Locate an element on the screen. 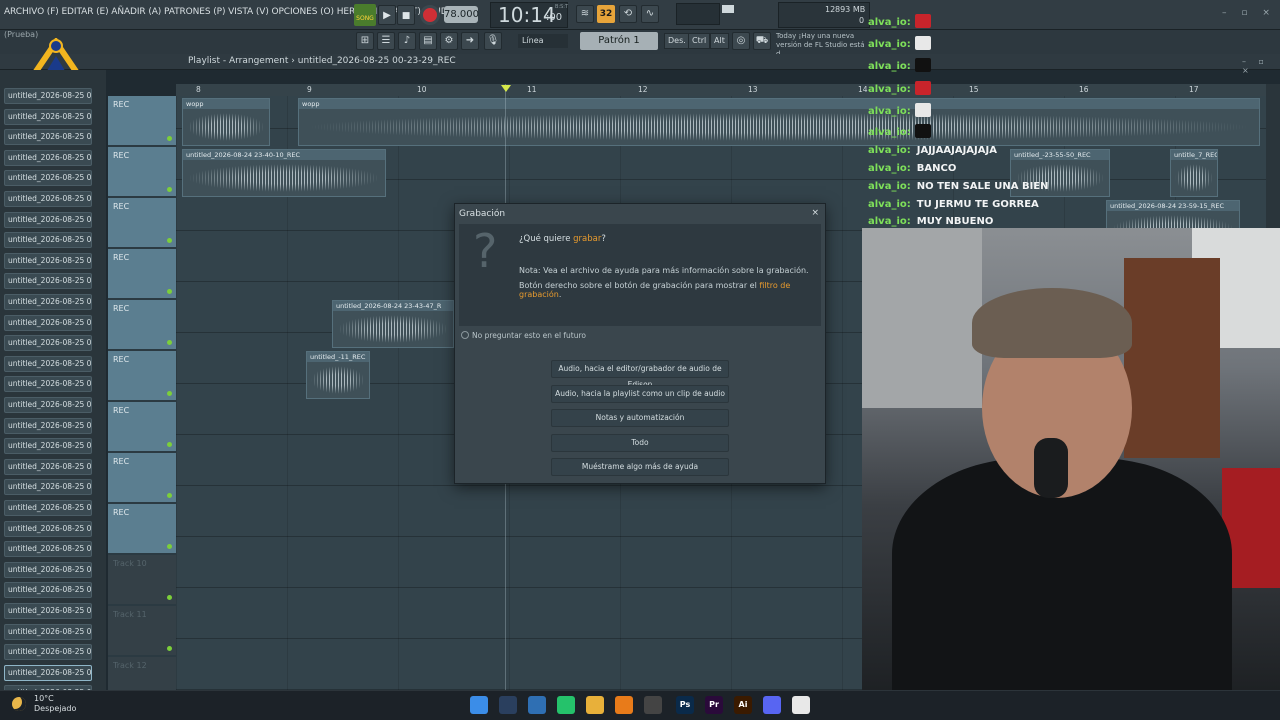  alt-button: Alt is located at coordinates (719, 41).